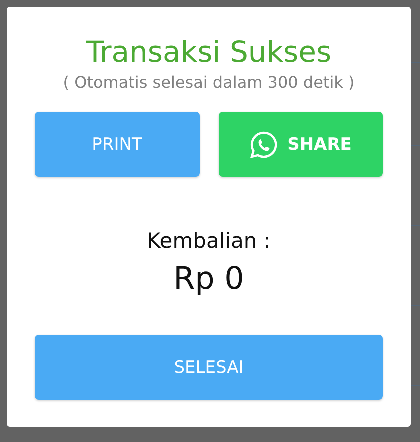 This screenshot has width=420, height=442. What do you see at coordinates (209, 367) in the screenshot?
I see `done-button: SELESAI` at bounding box center [209, 367].